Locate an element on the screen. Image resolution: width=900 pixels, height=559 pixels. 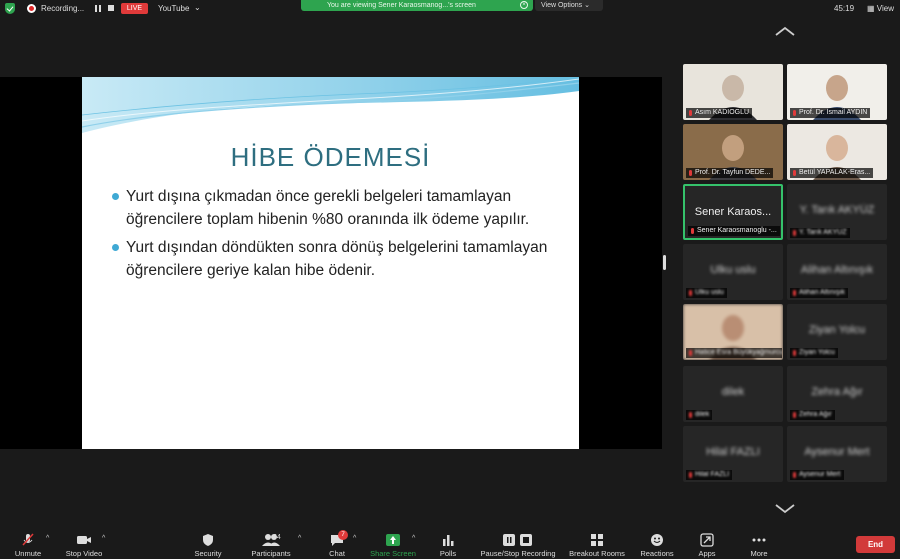
smiley-icon is located at coordinates (657, 540).